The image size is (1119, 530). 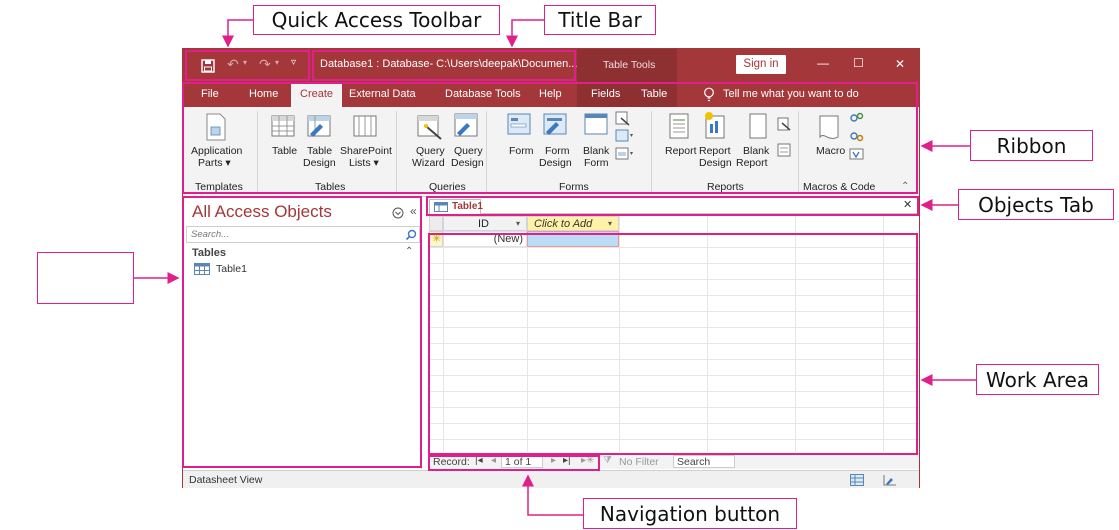 I want to click on maximize-button: ☐, so click(x=858, y=63).